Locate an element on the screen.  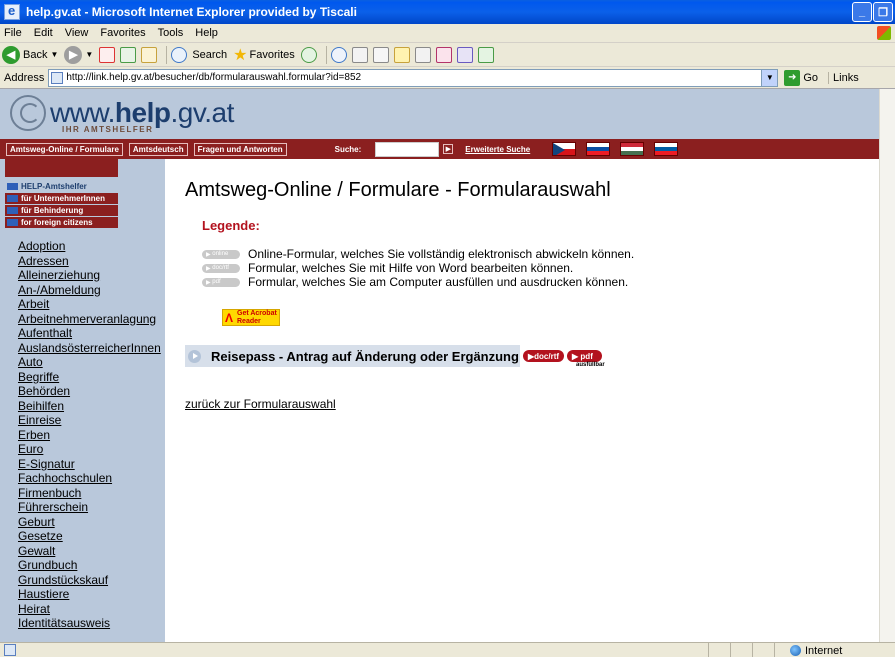
acrobat-icon: Λ is located at coordinates (229, 318).